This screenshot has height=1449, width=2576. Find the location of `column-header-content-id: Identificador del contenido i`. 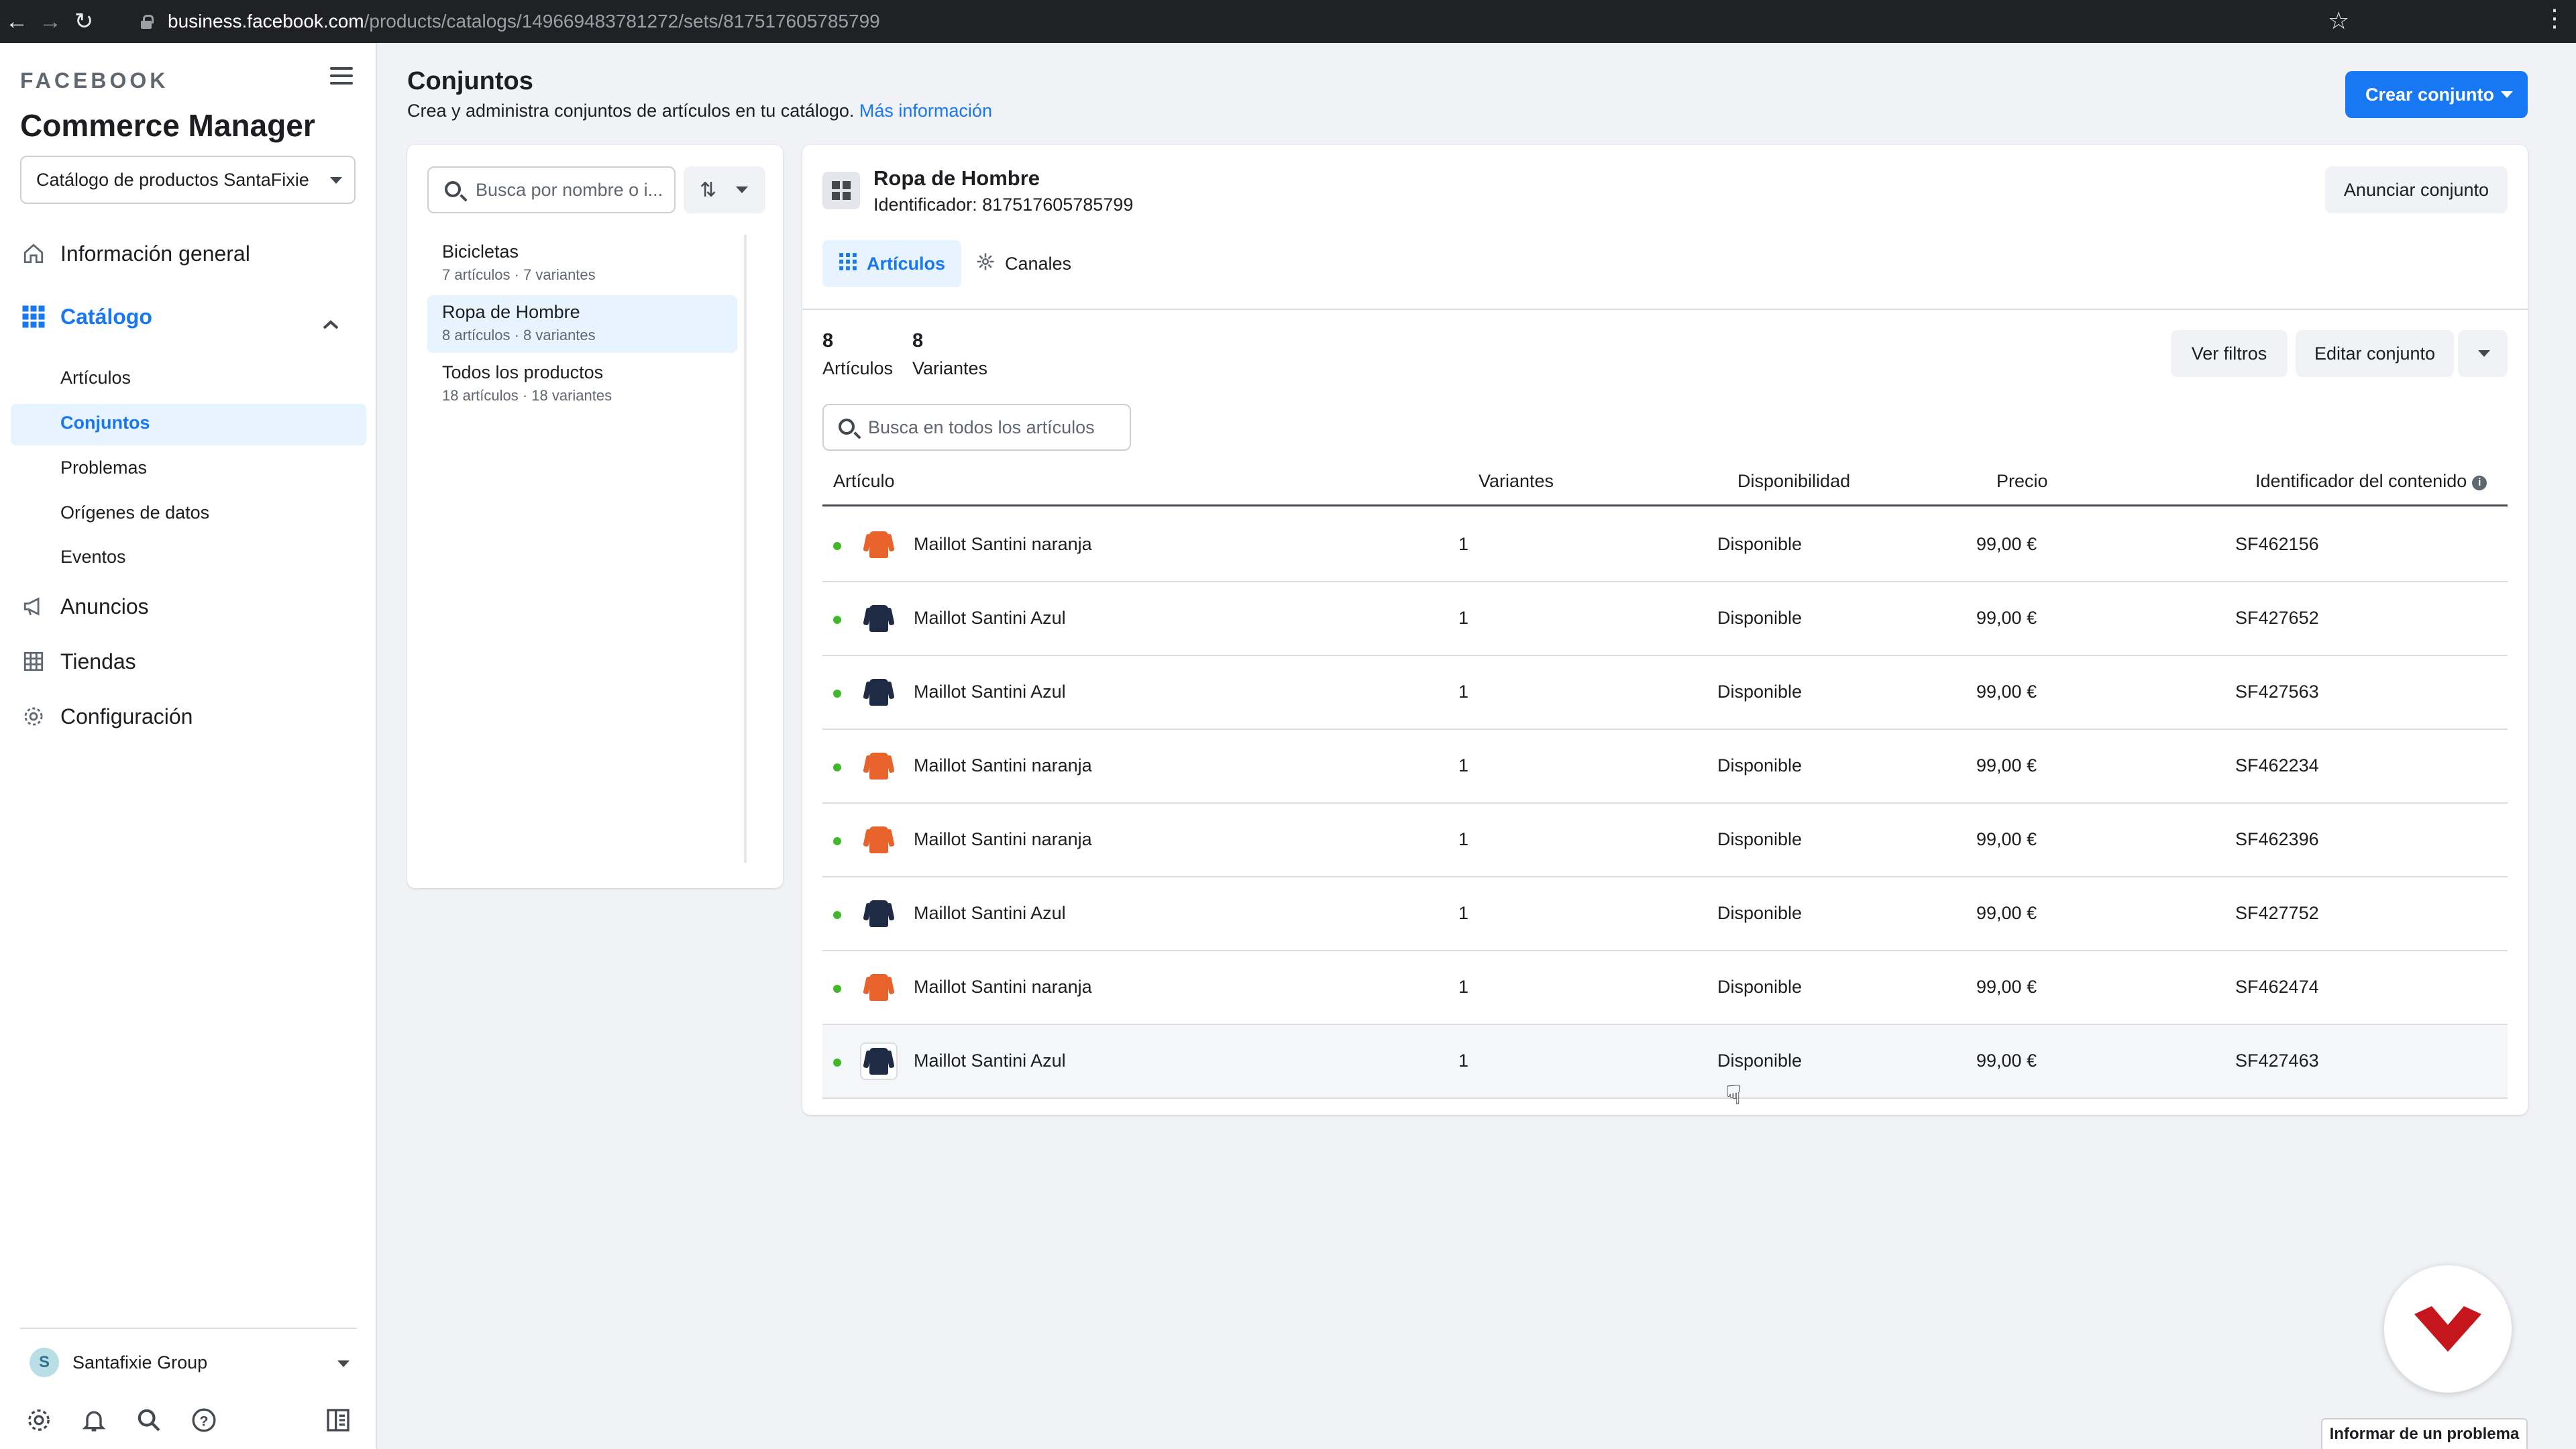

column-header-content-id: Identificador del contenido i is located at coordinates (2371, 481).